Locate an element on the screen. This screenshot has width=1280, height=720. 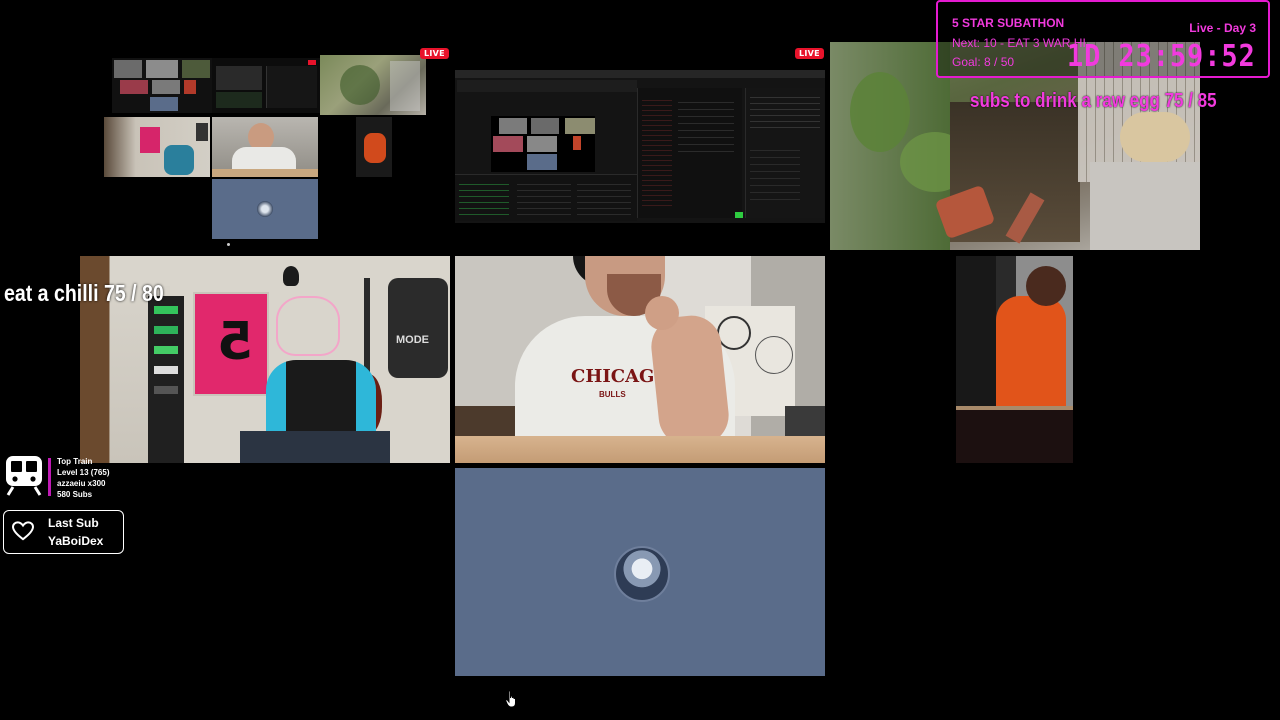
avatar-camera-tile is located at coordinates (640, 572).